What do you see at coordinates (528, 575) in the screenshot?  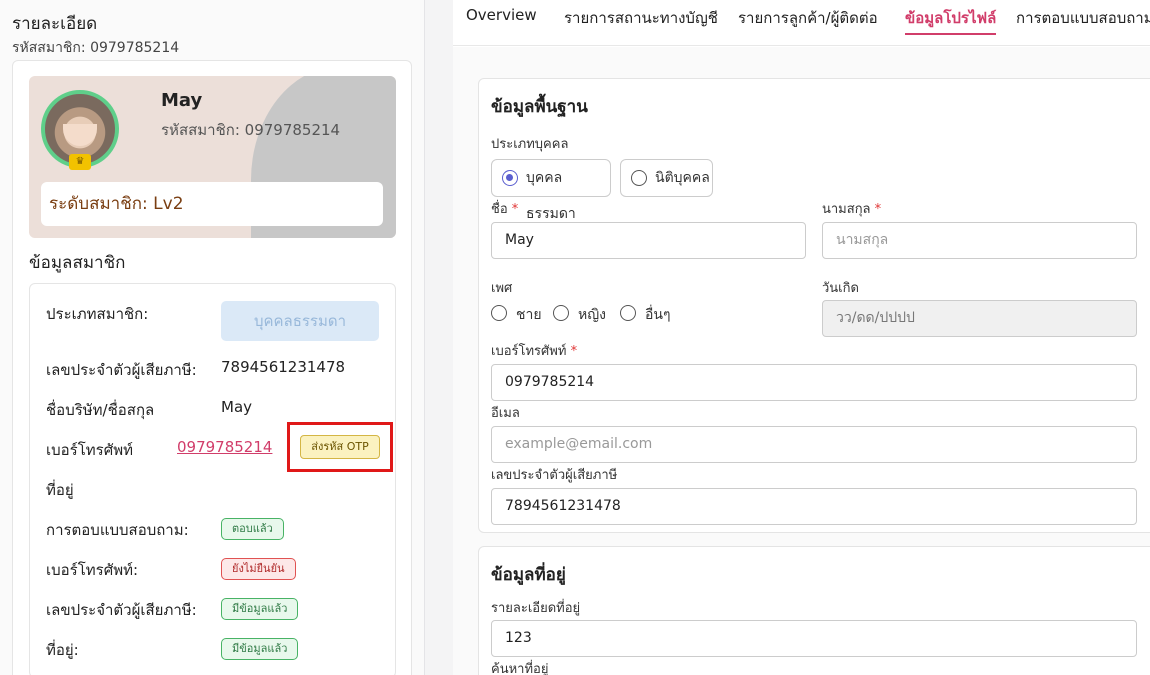 I see `address-title: ข้อมูลที่อยู่` at bounding box center [528, 575].